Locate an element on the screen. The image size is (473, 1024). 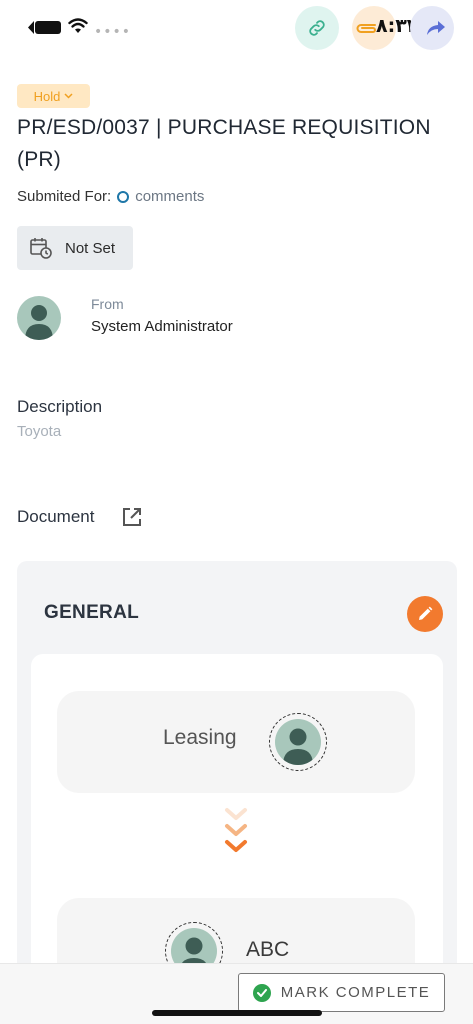
due-date-button: Not Set is located at coordinates (75, 248).